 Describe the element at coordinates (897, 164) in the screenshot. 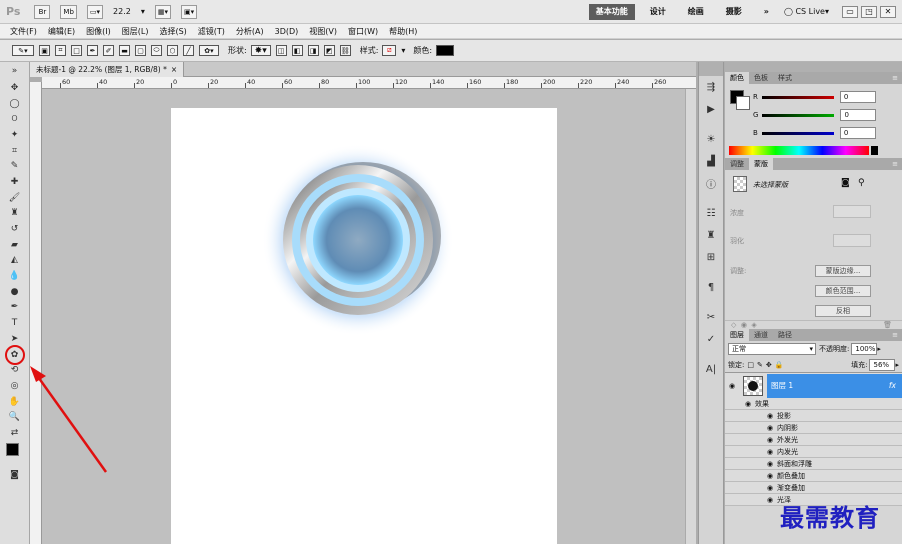

I see `adjust-panel-menu-icon: ≡` at that location.